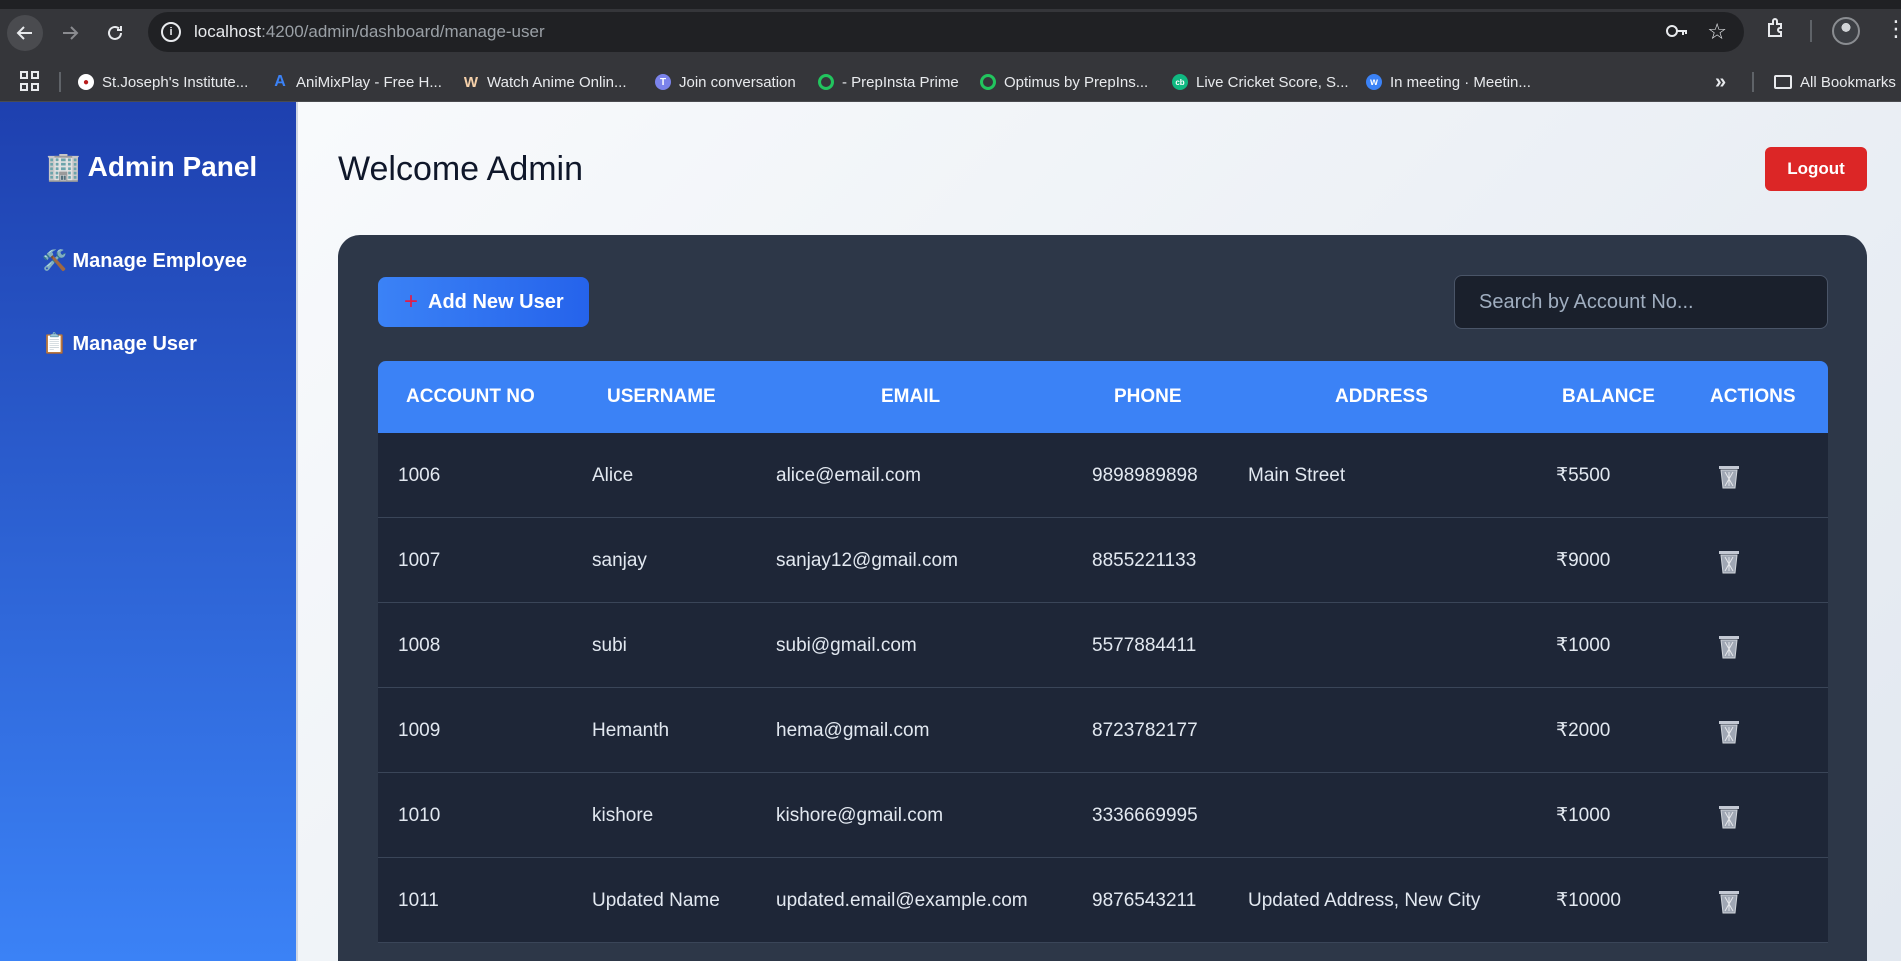  Describe the element at coordinates (1720, 82) in the screenshot. I see `more-bookmarks-chevron-icon: »` at that location.